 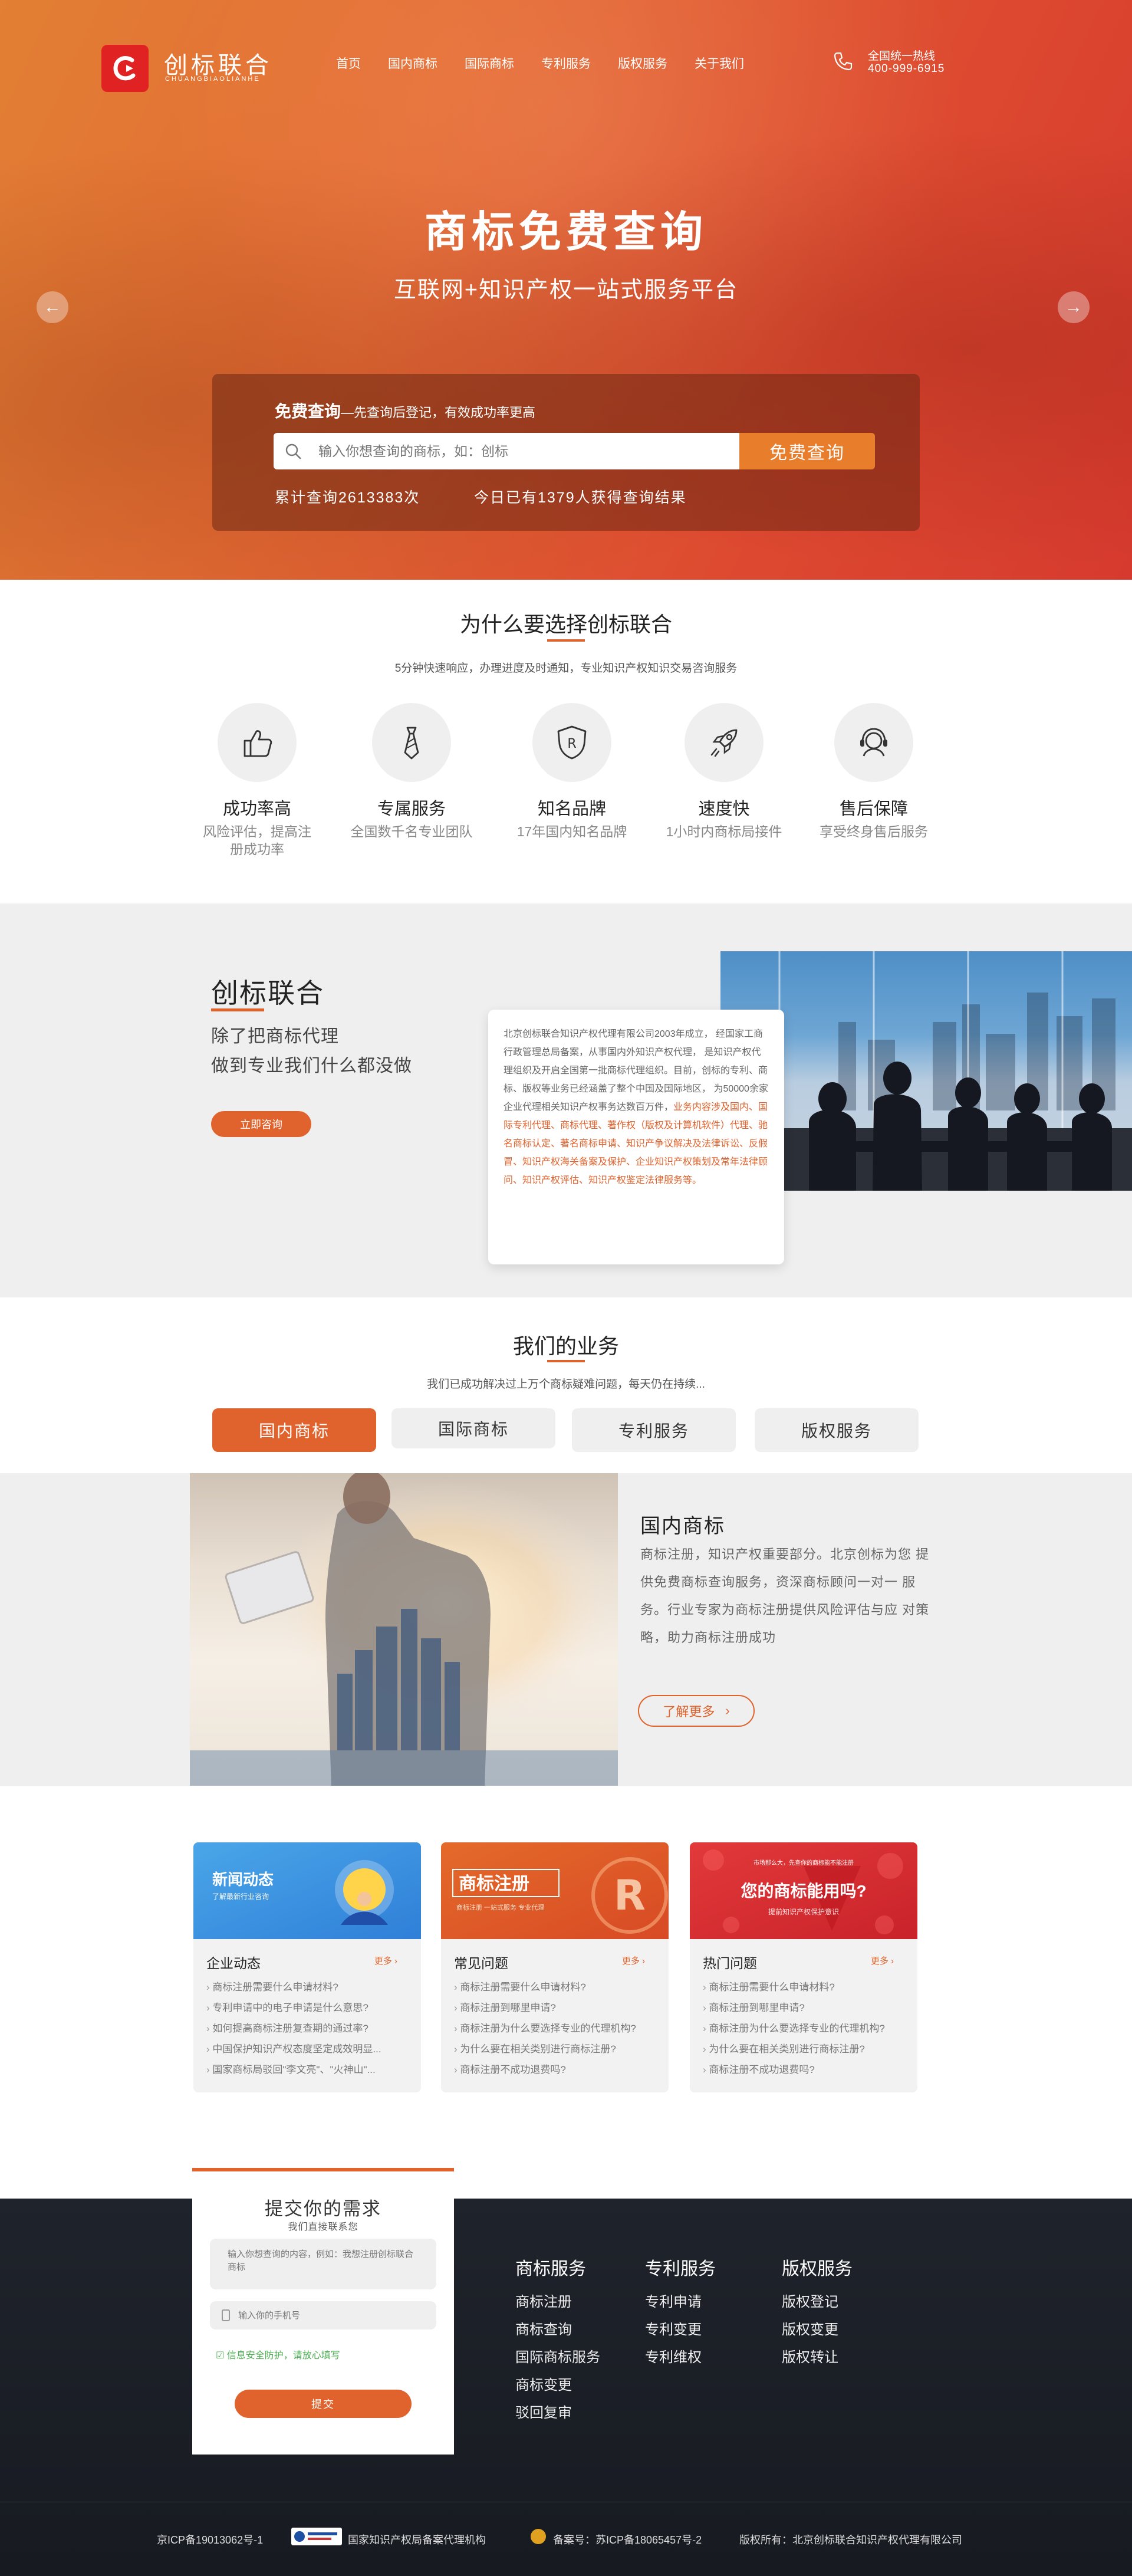 What do you see at coordinates (261, 1124) in the screenshot?
I see `consult-button: 立即咨询` at bounding box center [261, 1124].